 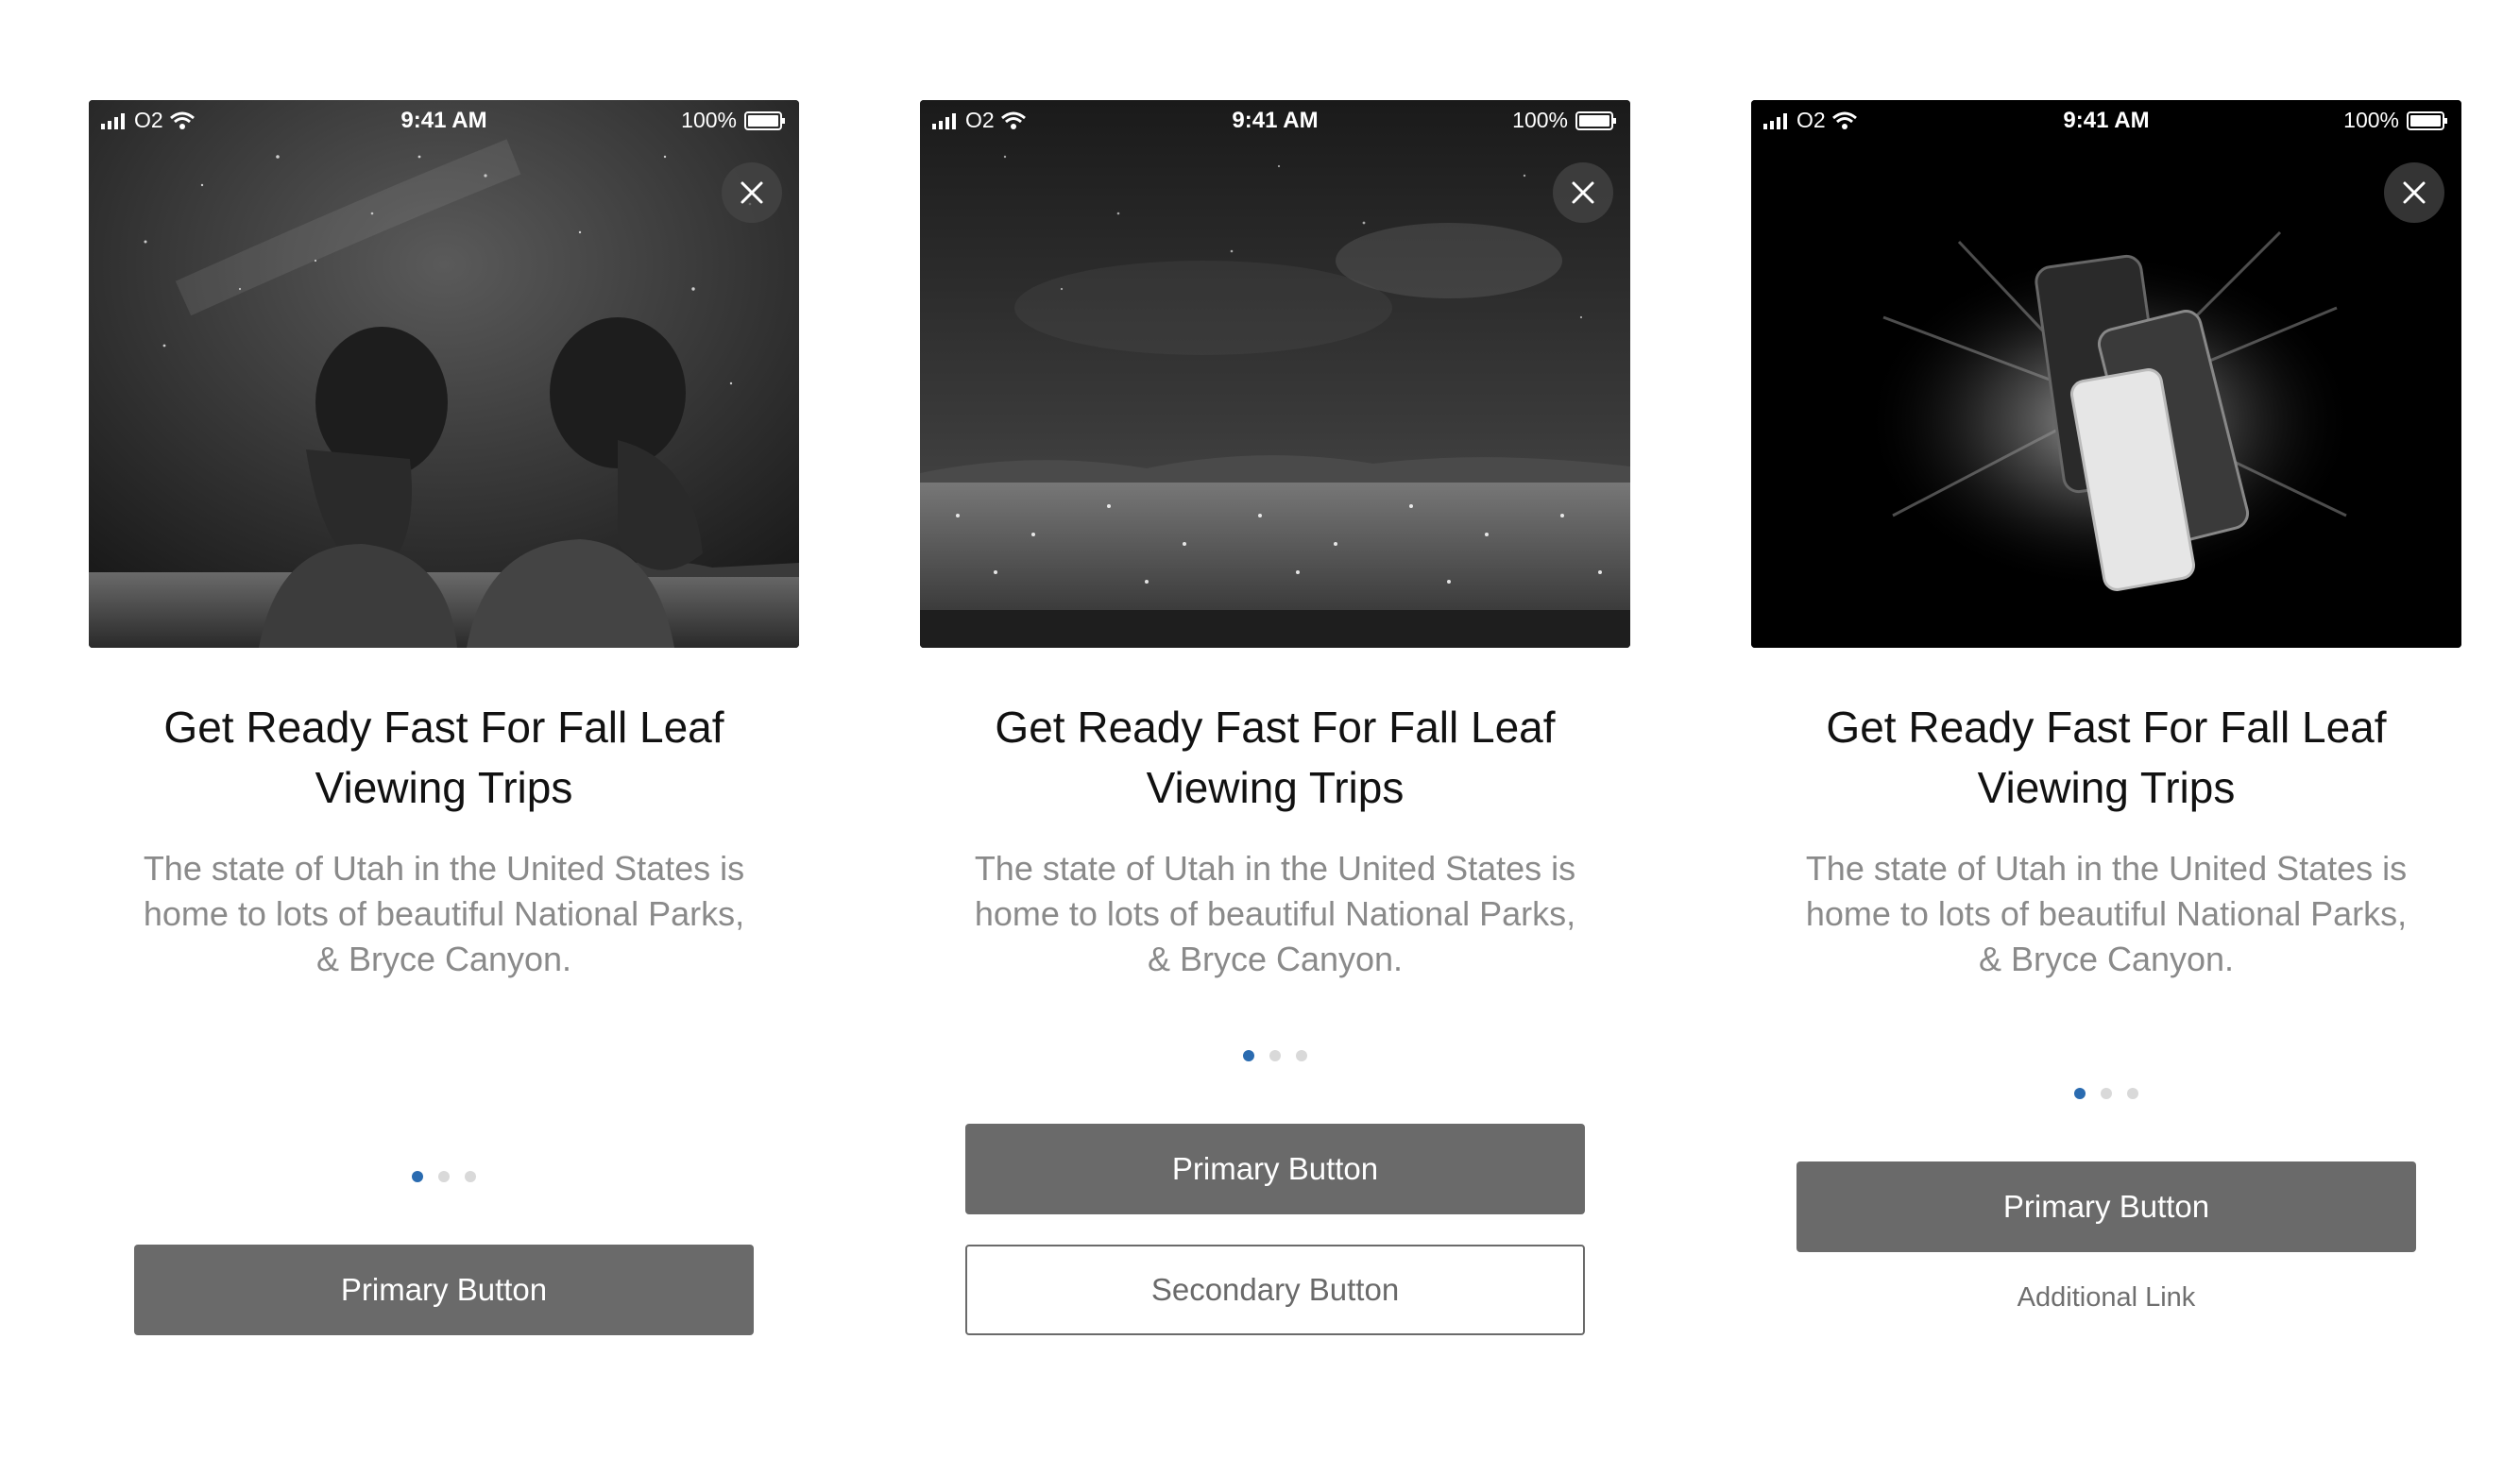 I want to click on secondary-button: Secondary Button, so click(x=1275, y=1290).